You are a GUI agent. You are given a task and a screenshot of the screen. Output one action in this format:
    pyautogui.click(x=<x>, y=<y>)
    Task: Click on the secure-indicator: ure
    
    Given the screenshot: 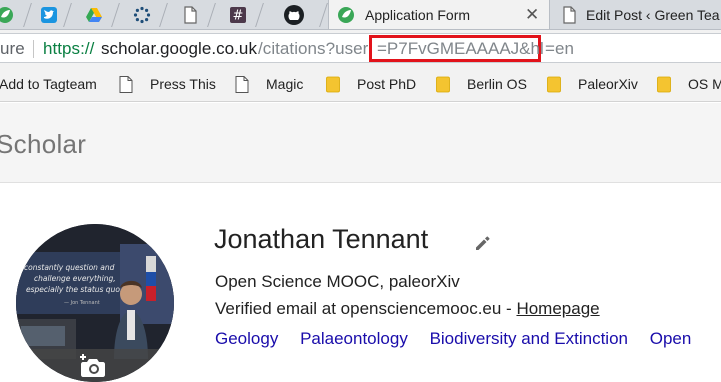 What is the action you would take?
    pyautogui.click(x=12, y=49)
    